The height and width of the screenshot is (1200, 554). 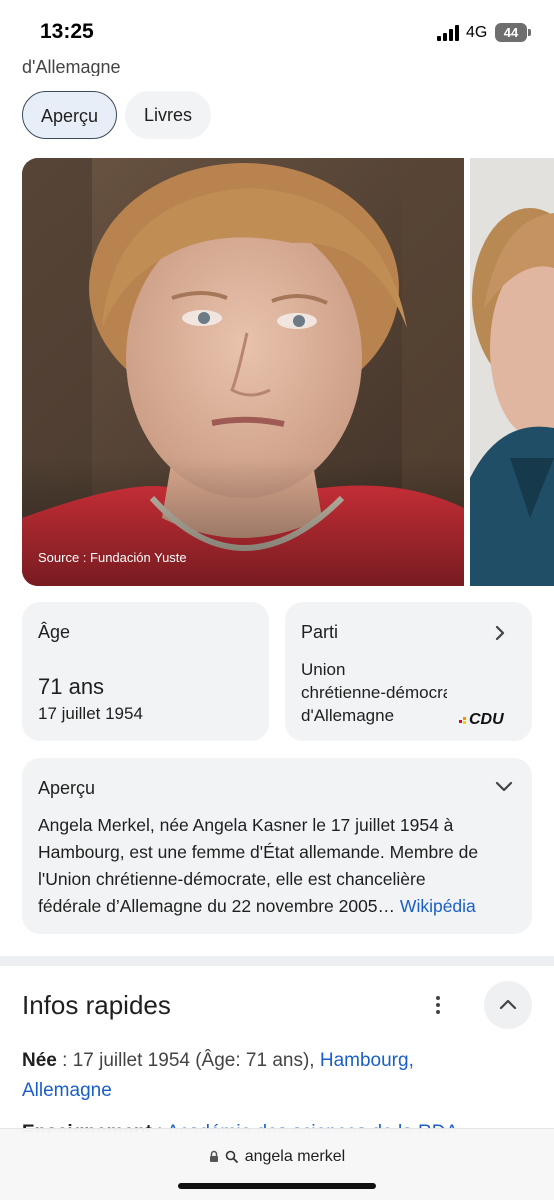 I want to click on battery-icon: 44, so click(x=511, y=32).